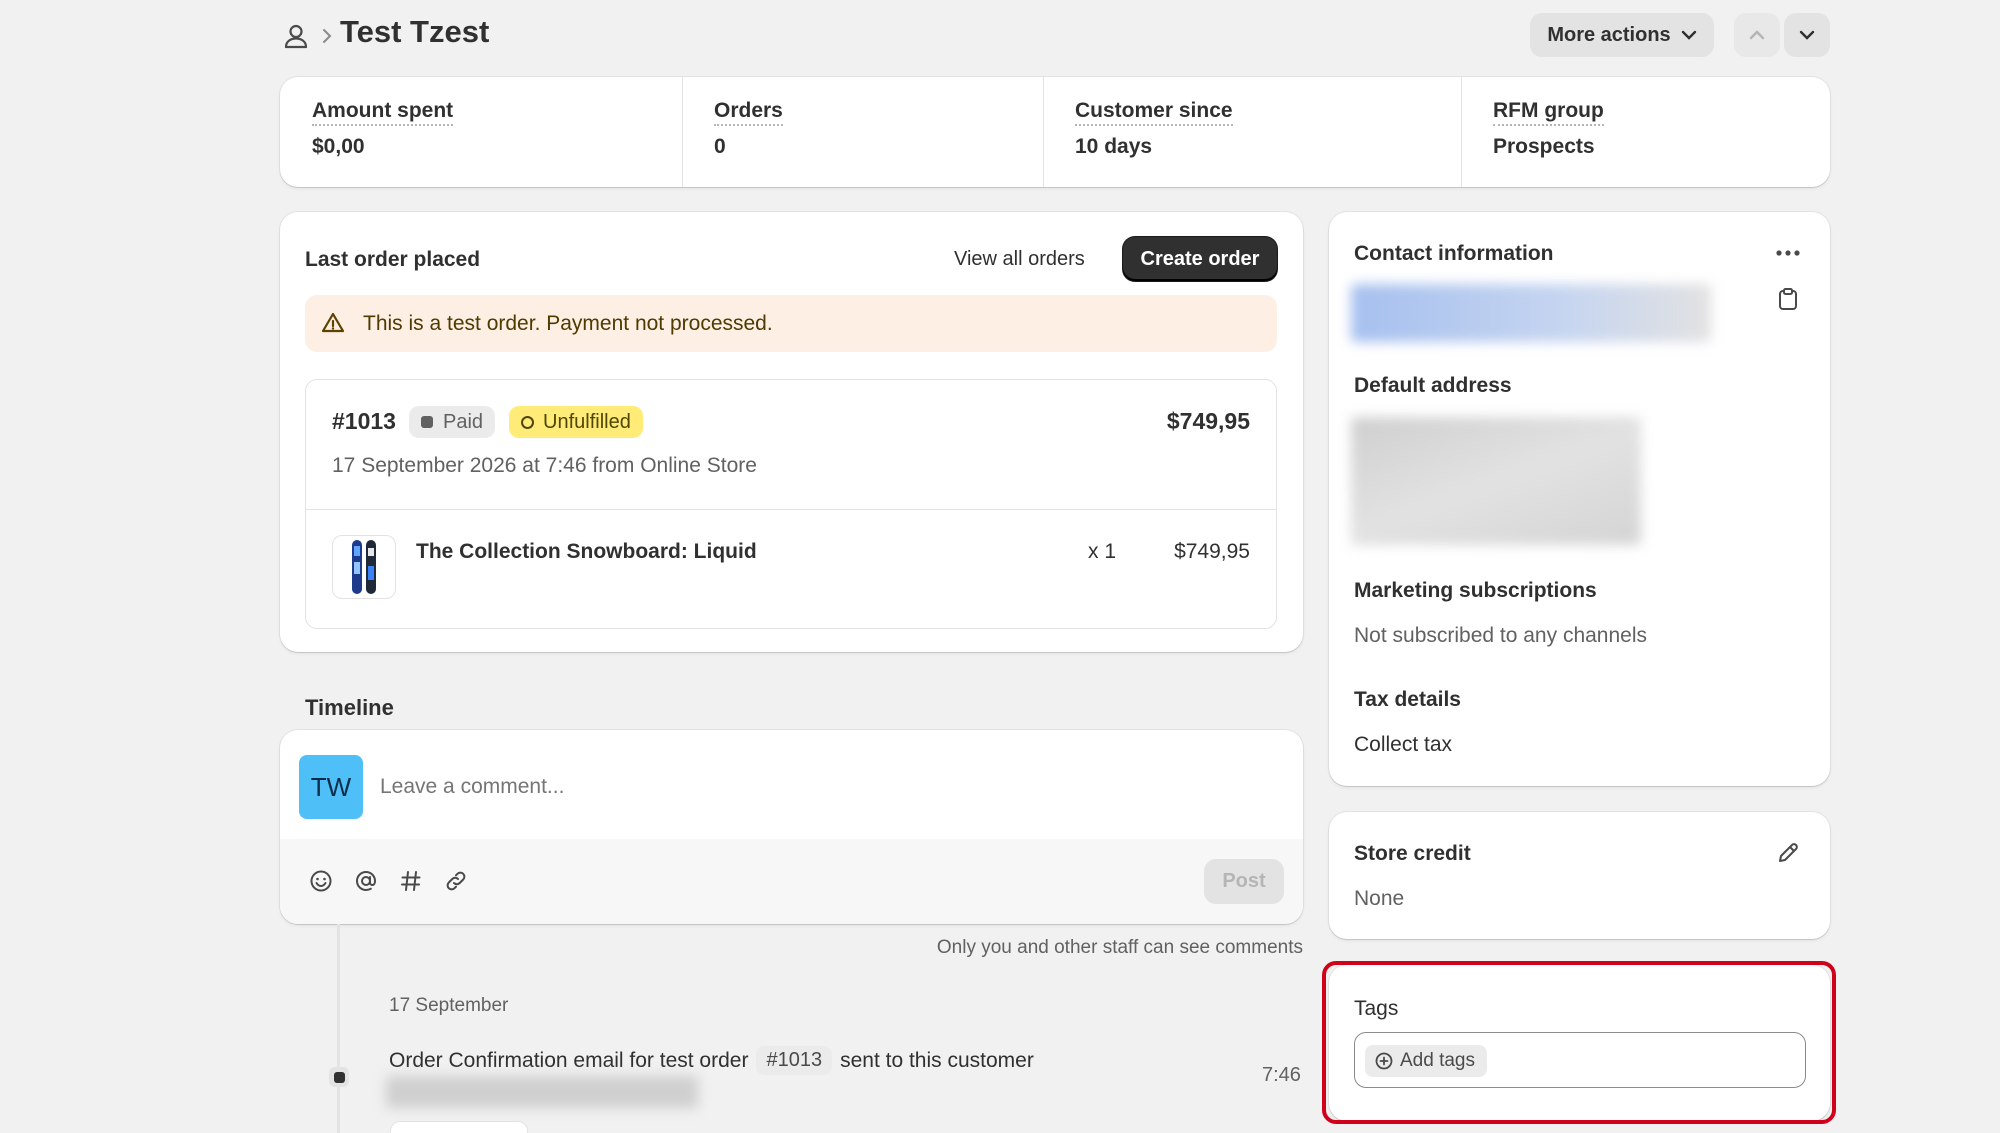 The height and width of the screenshot is (1133, 2000). What do you see at coordinates (1433, 385) in the screenshot?
I see `default-address-title: Default address` at bounding box center [1433, 385].